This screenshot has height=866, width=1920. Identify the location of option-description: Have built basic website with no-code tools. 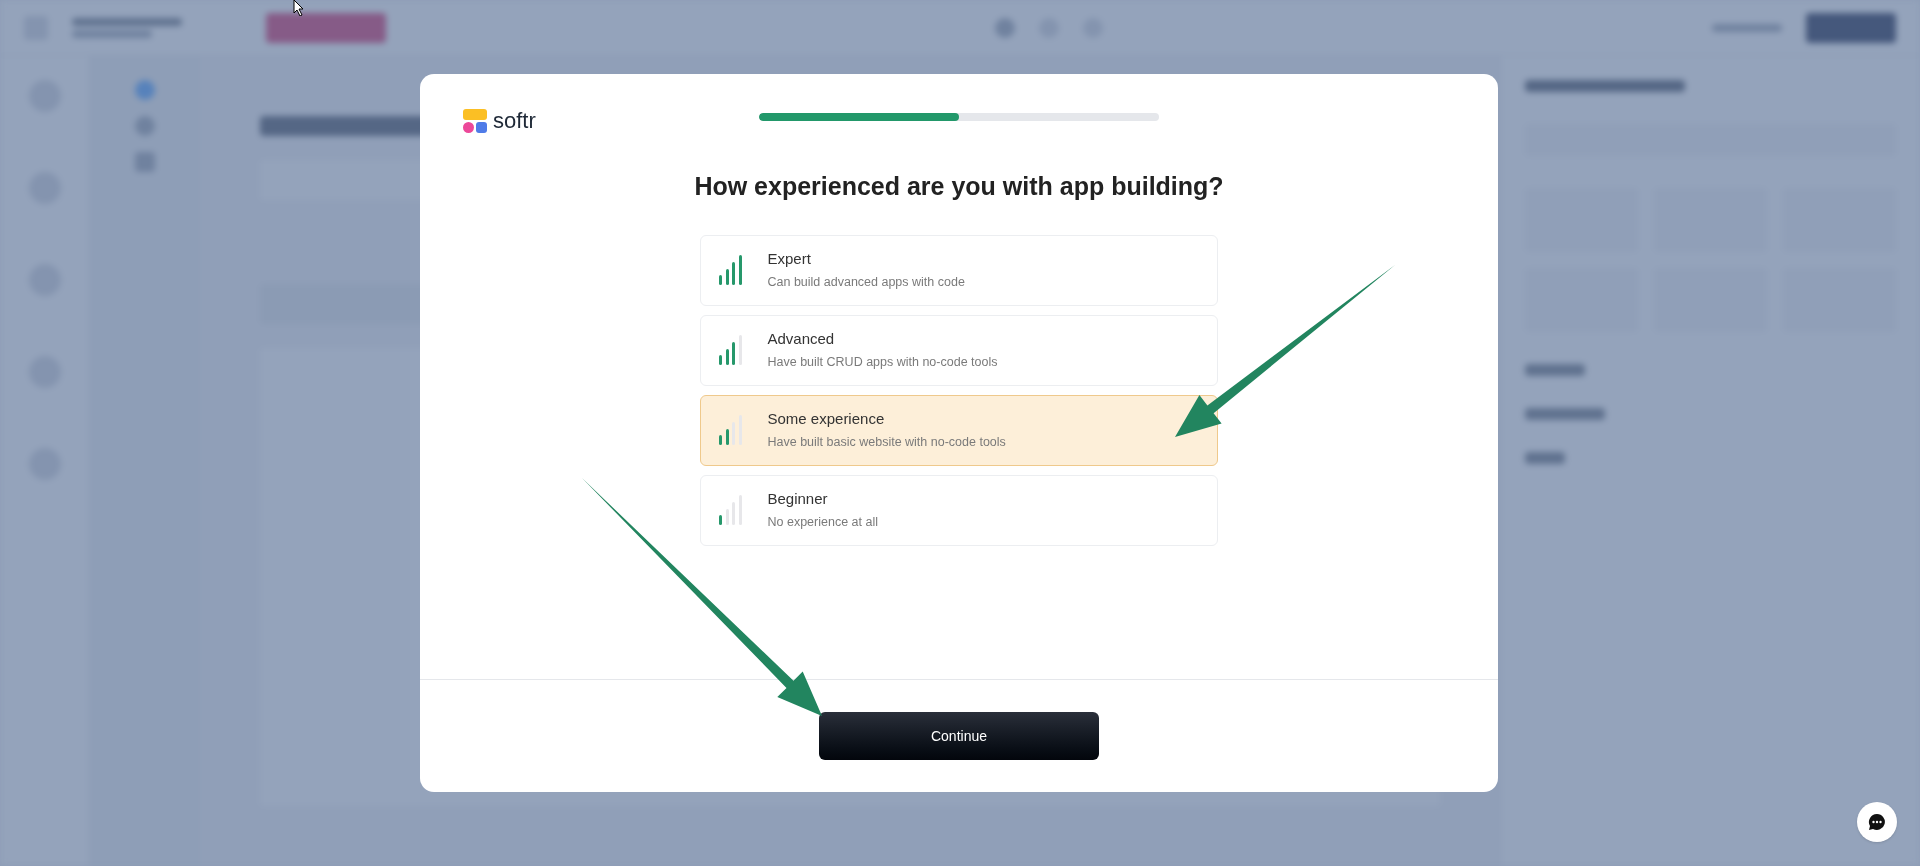
(886, 443).